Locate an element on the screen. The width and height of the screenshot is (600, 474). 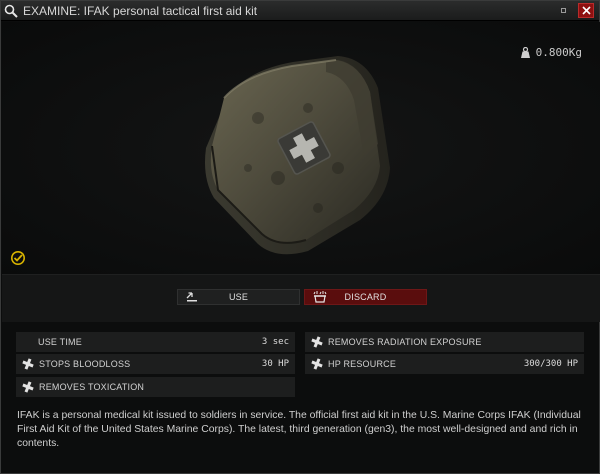
stat-removes-radiation: REMOVES RADIATION EXPOSURE is located at coordinates (444, 342).